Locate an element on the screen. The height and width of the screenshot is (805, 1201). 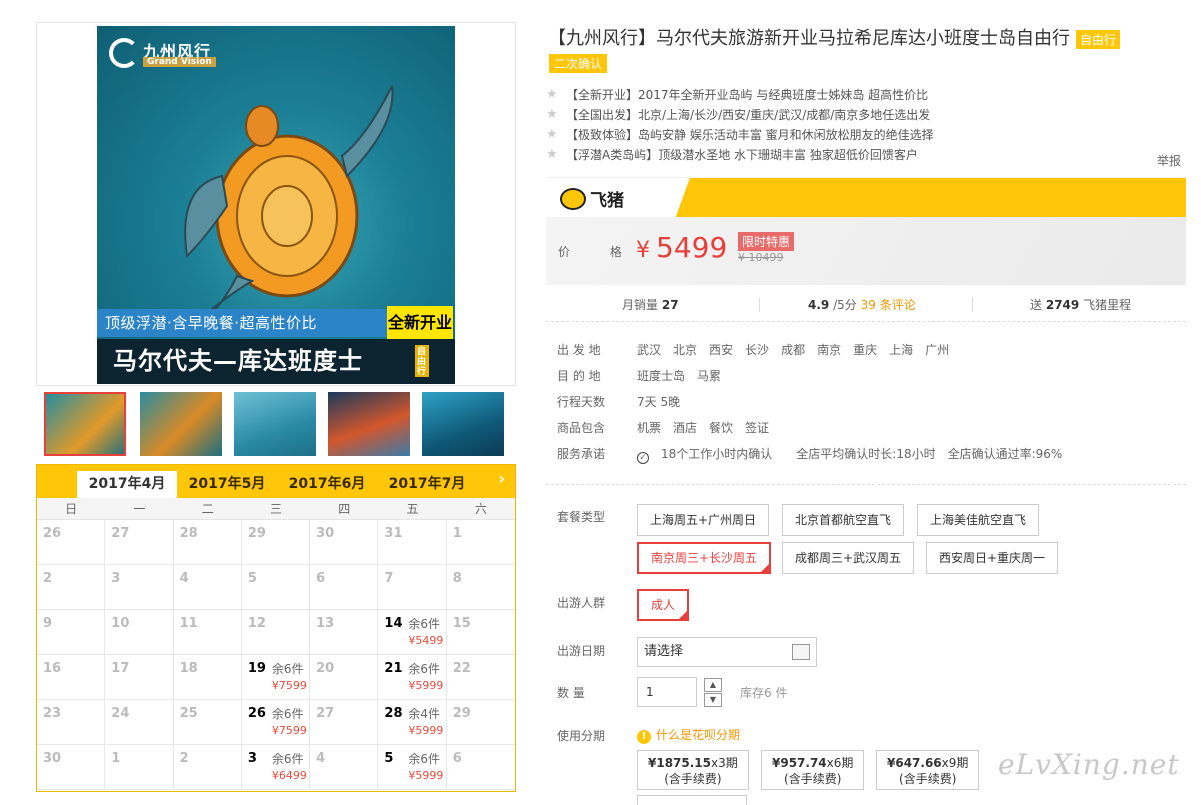
calendar-day: 23 is located at coordinates (71, 722).